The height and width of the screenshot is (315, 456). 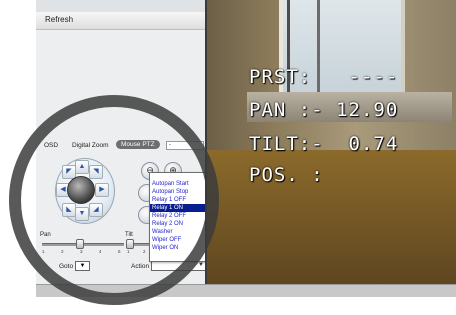 I want to click on ptz-right-button: ▶, so click(x=102, y=190).